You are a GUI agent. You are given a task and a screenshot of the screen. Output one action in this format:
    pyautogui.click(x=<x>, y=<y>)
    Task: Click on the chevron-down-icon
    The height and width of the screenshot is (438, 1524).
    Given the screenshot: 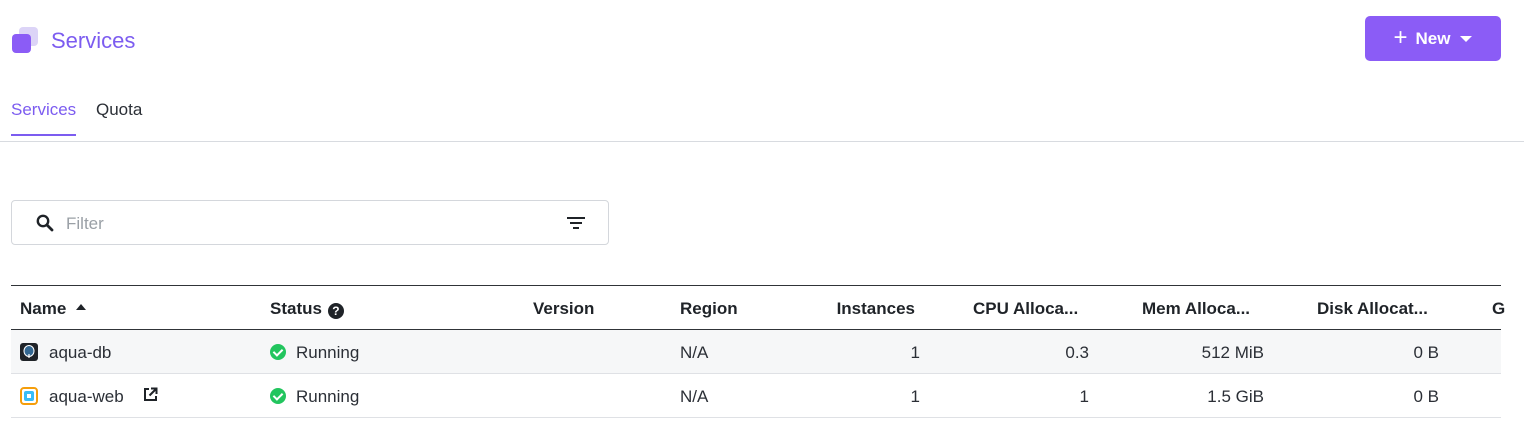 What is the action you would take?
    pyautogui.click(x=1466, y=38)
    